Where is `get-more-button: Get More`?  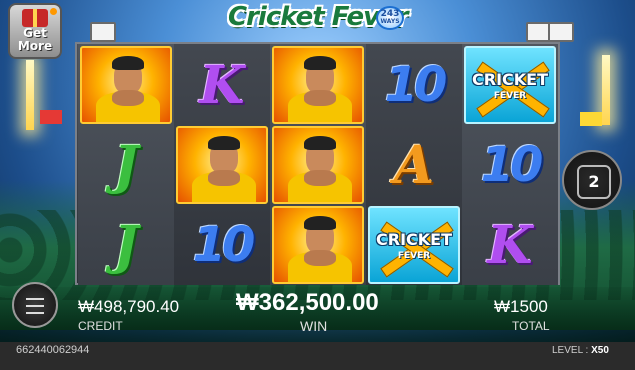
get-more-button: Get More is located at coordinates (35, 31).